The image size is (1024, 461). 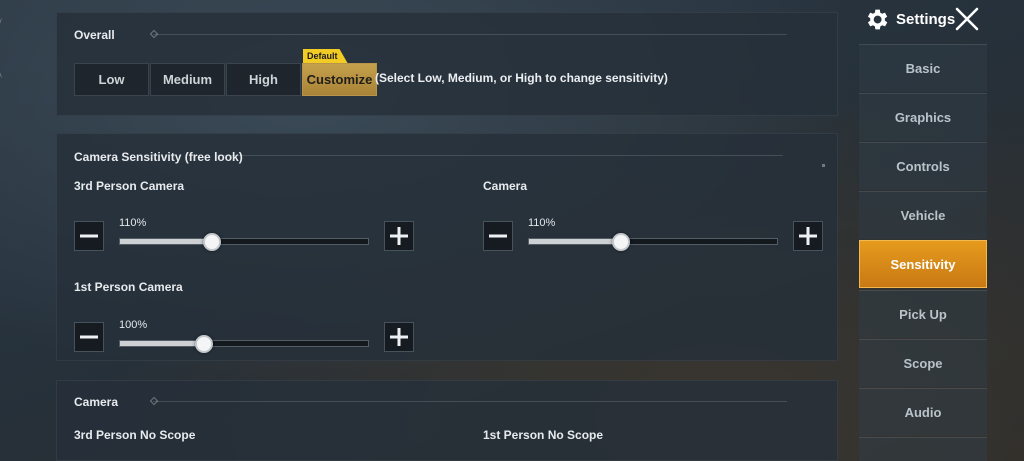 What do you see at coordinates (129, 186) in the screenshot?
I see `third-person-camera-label: 3rd Person Camera` at bounding box center [129, 186].